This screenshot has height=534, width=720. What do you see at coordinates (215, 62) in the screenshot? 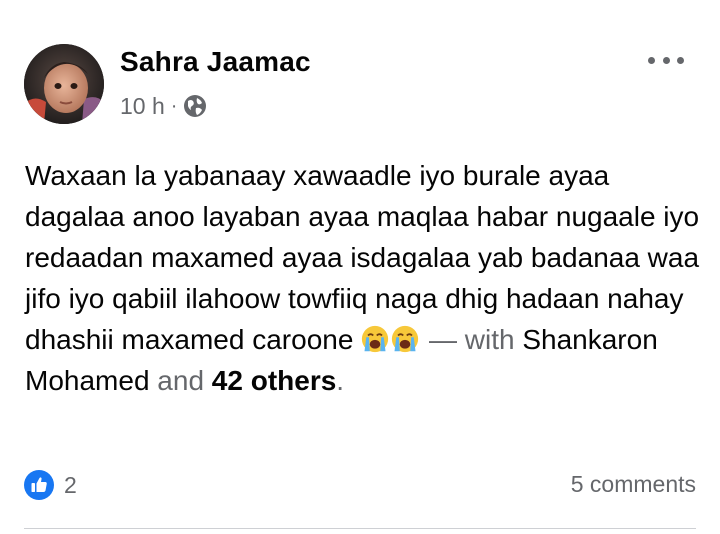
I see `author-name: Sahra Jaamac` at bounding box center [215, 62].